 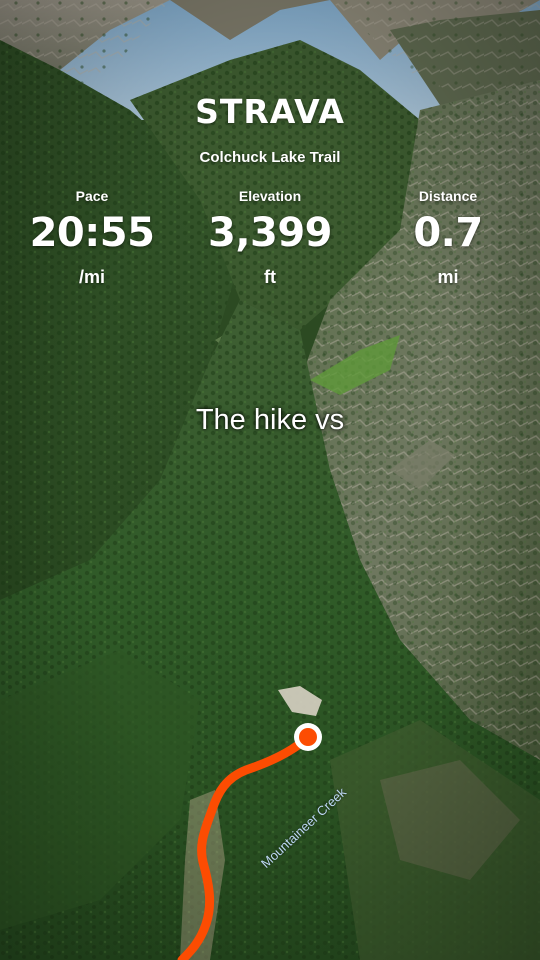 I want to click on pace-value: 20:55, so click(x=92, y=233).